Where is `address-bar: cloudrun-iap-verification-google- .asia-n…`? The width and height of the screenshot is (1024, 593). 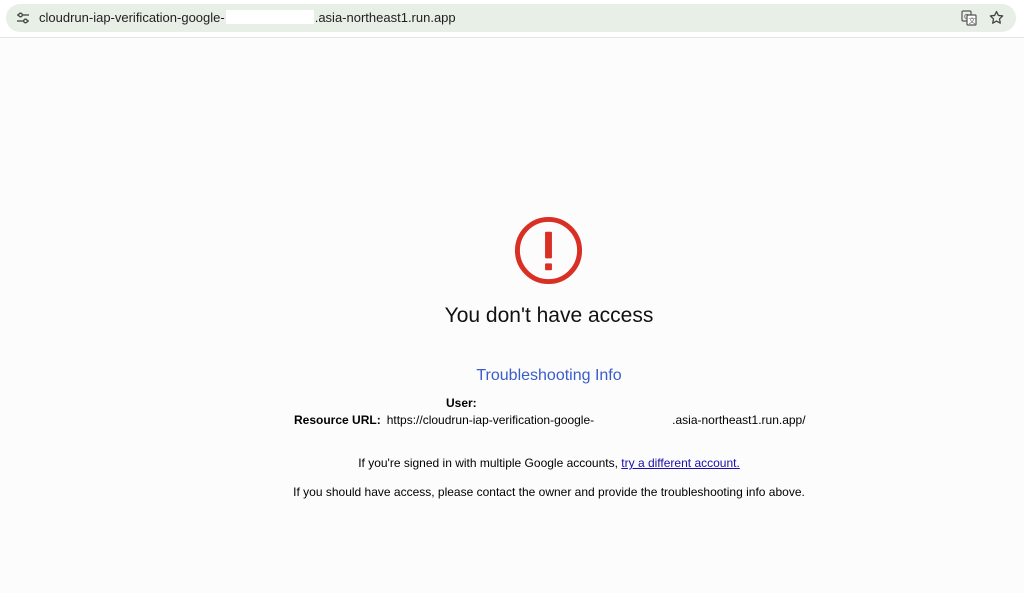
address-bar: cloudrun-iap-verification-google- .asia-n… is located at coordinates (511, 18).